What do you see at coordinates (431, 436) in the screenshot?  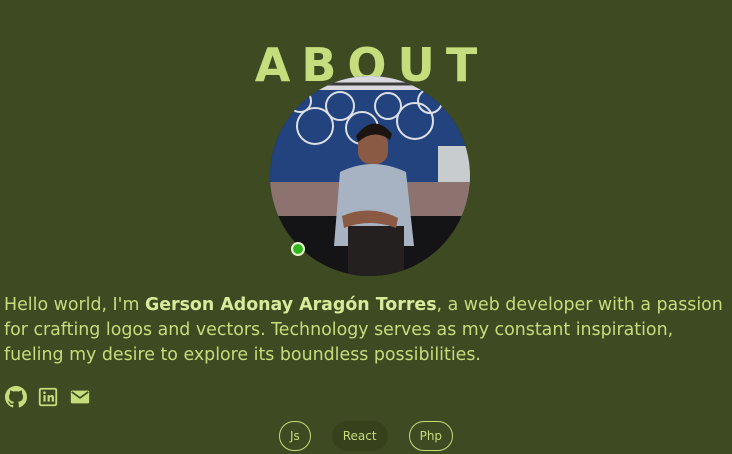 I see `skill-chip-php: Php` at bounding box center [431, 436].